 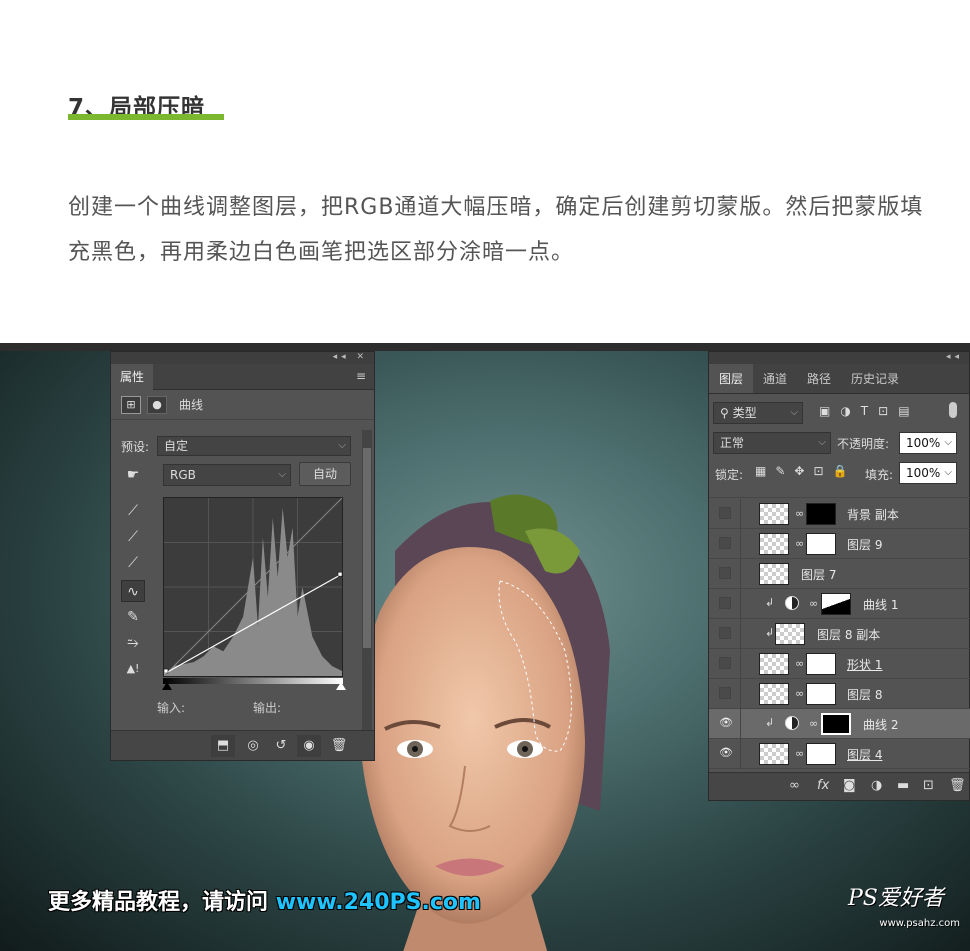 What do you see at coordinates (131, 404) in the screenshot?
I see `curves-adjustment-icon: ⊞` at bounding box center [131, 404].